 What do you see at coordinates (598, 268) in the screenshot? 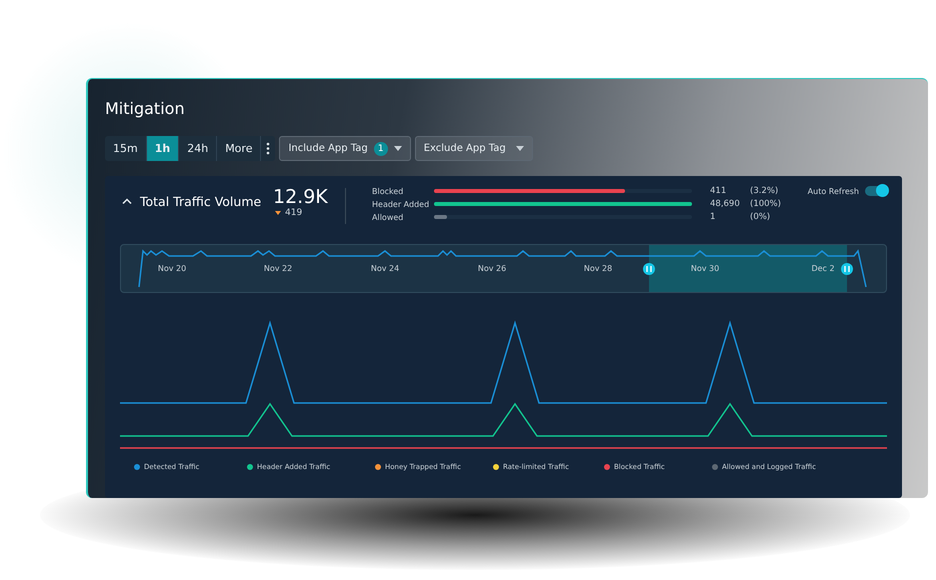
I see `date-label: Nov 28` at bounding box center [598, 268].